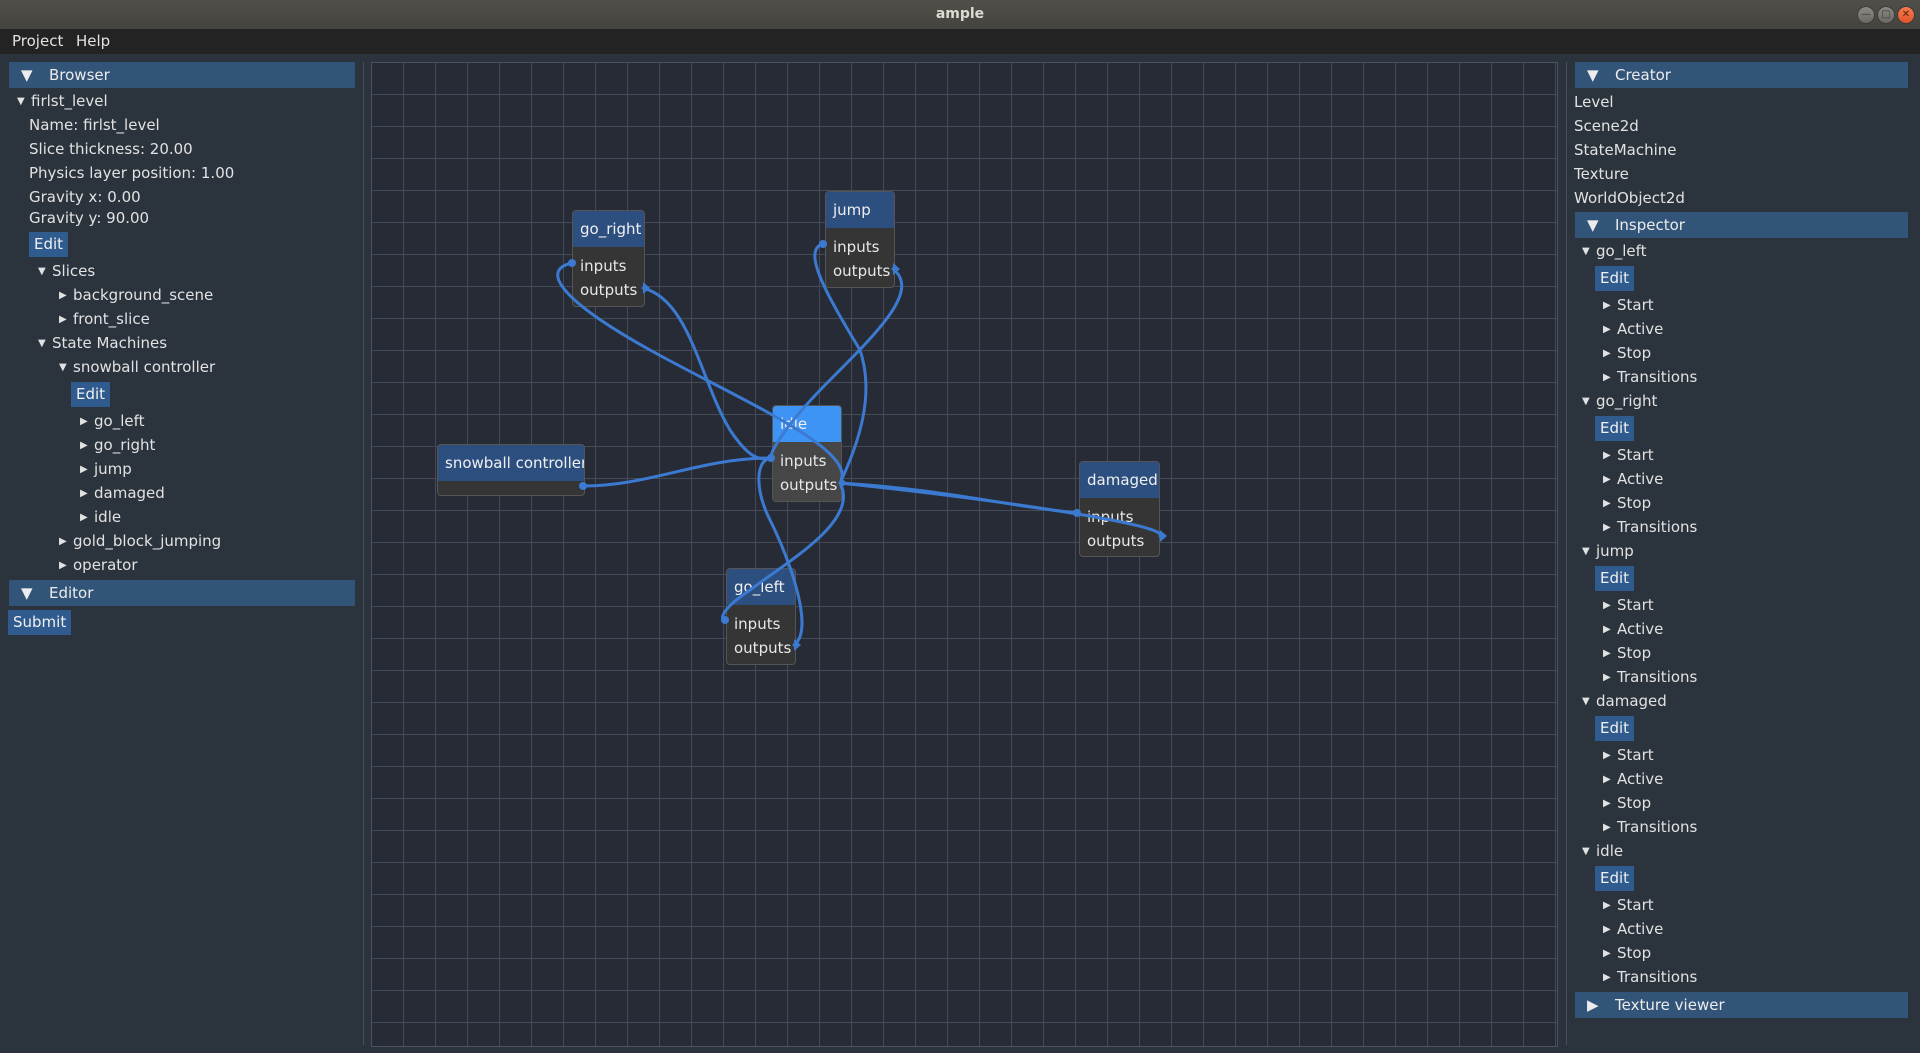 The height and width of the screenshot is (1053, 1920). I want to click on browser-header: ▼ Browser, so click(182, 75).